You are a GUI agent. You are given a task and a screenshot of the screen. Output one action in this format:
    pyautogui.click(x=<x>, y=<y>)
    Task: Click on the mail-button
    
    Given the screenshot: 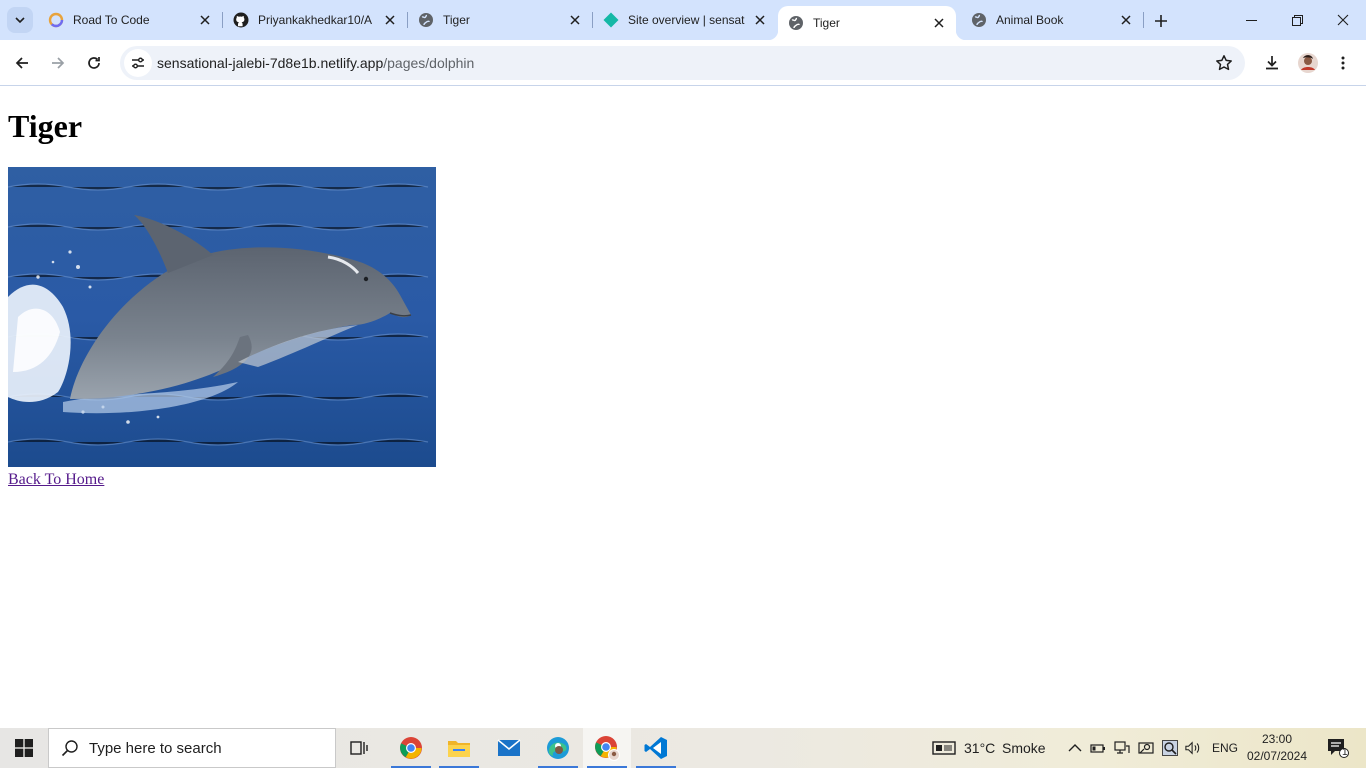 What is the action you would take?
    pyautogui.click(x=509, y=748)
    